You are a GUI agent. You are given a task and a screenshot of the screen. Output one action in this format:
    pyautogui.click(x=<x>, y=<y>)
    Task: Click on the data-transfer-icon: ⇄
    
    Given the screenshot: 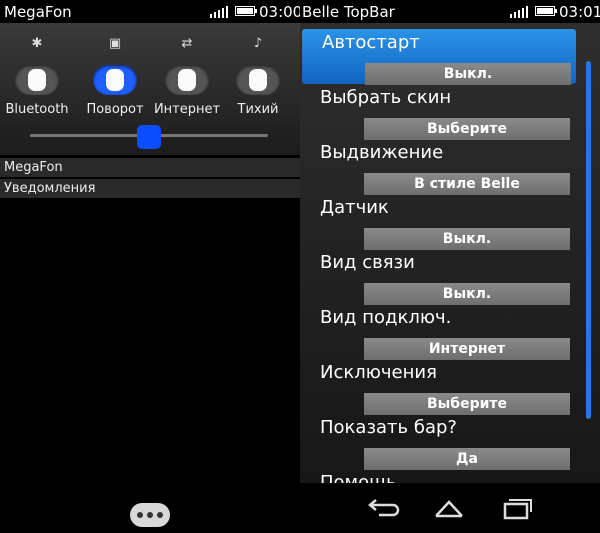 What is the action you would take?
    pyautogui.click(x=187, y=43)
    